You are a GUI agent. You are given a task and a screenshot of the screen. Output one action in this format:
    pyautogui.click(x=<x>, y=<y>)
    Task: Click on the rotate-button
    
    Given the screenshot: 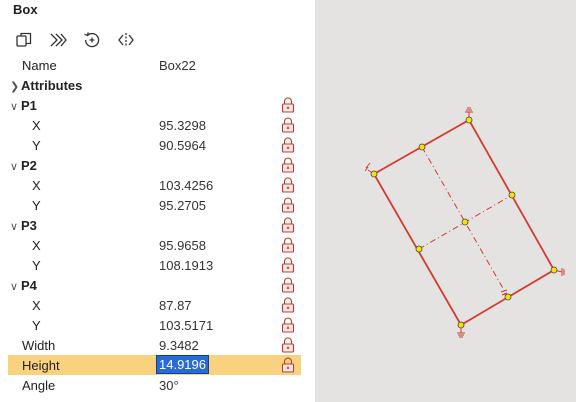 What is the action you would take?
    pyautogui.click(x=92, y=40)
    